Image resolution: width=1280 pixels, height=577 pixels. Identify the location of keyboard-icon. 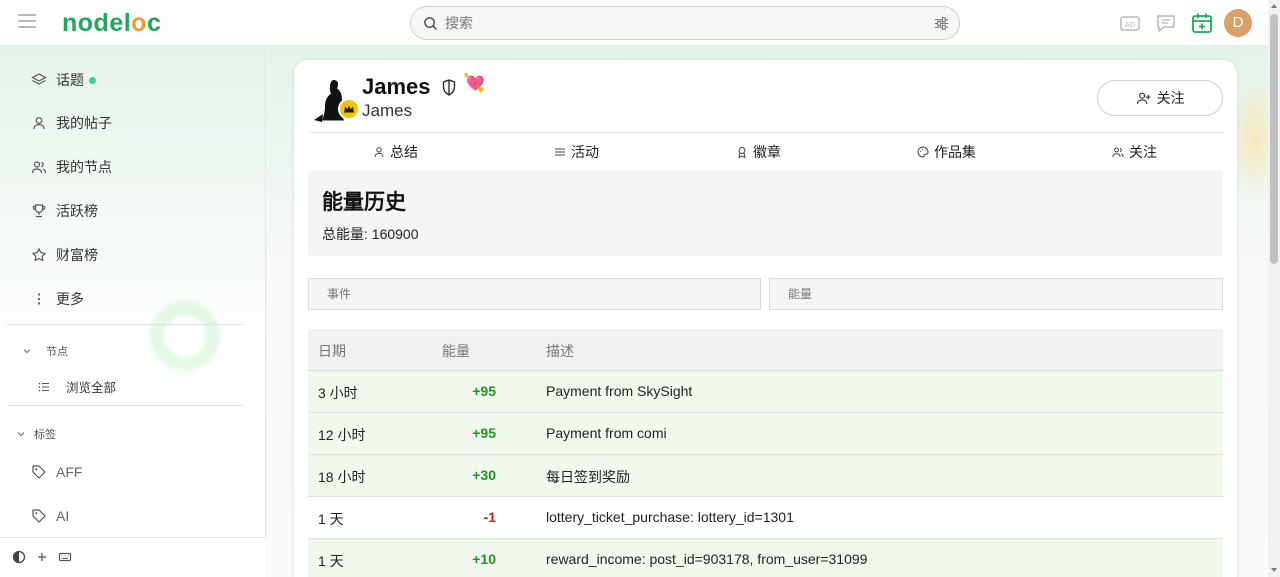
(65, 557).